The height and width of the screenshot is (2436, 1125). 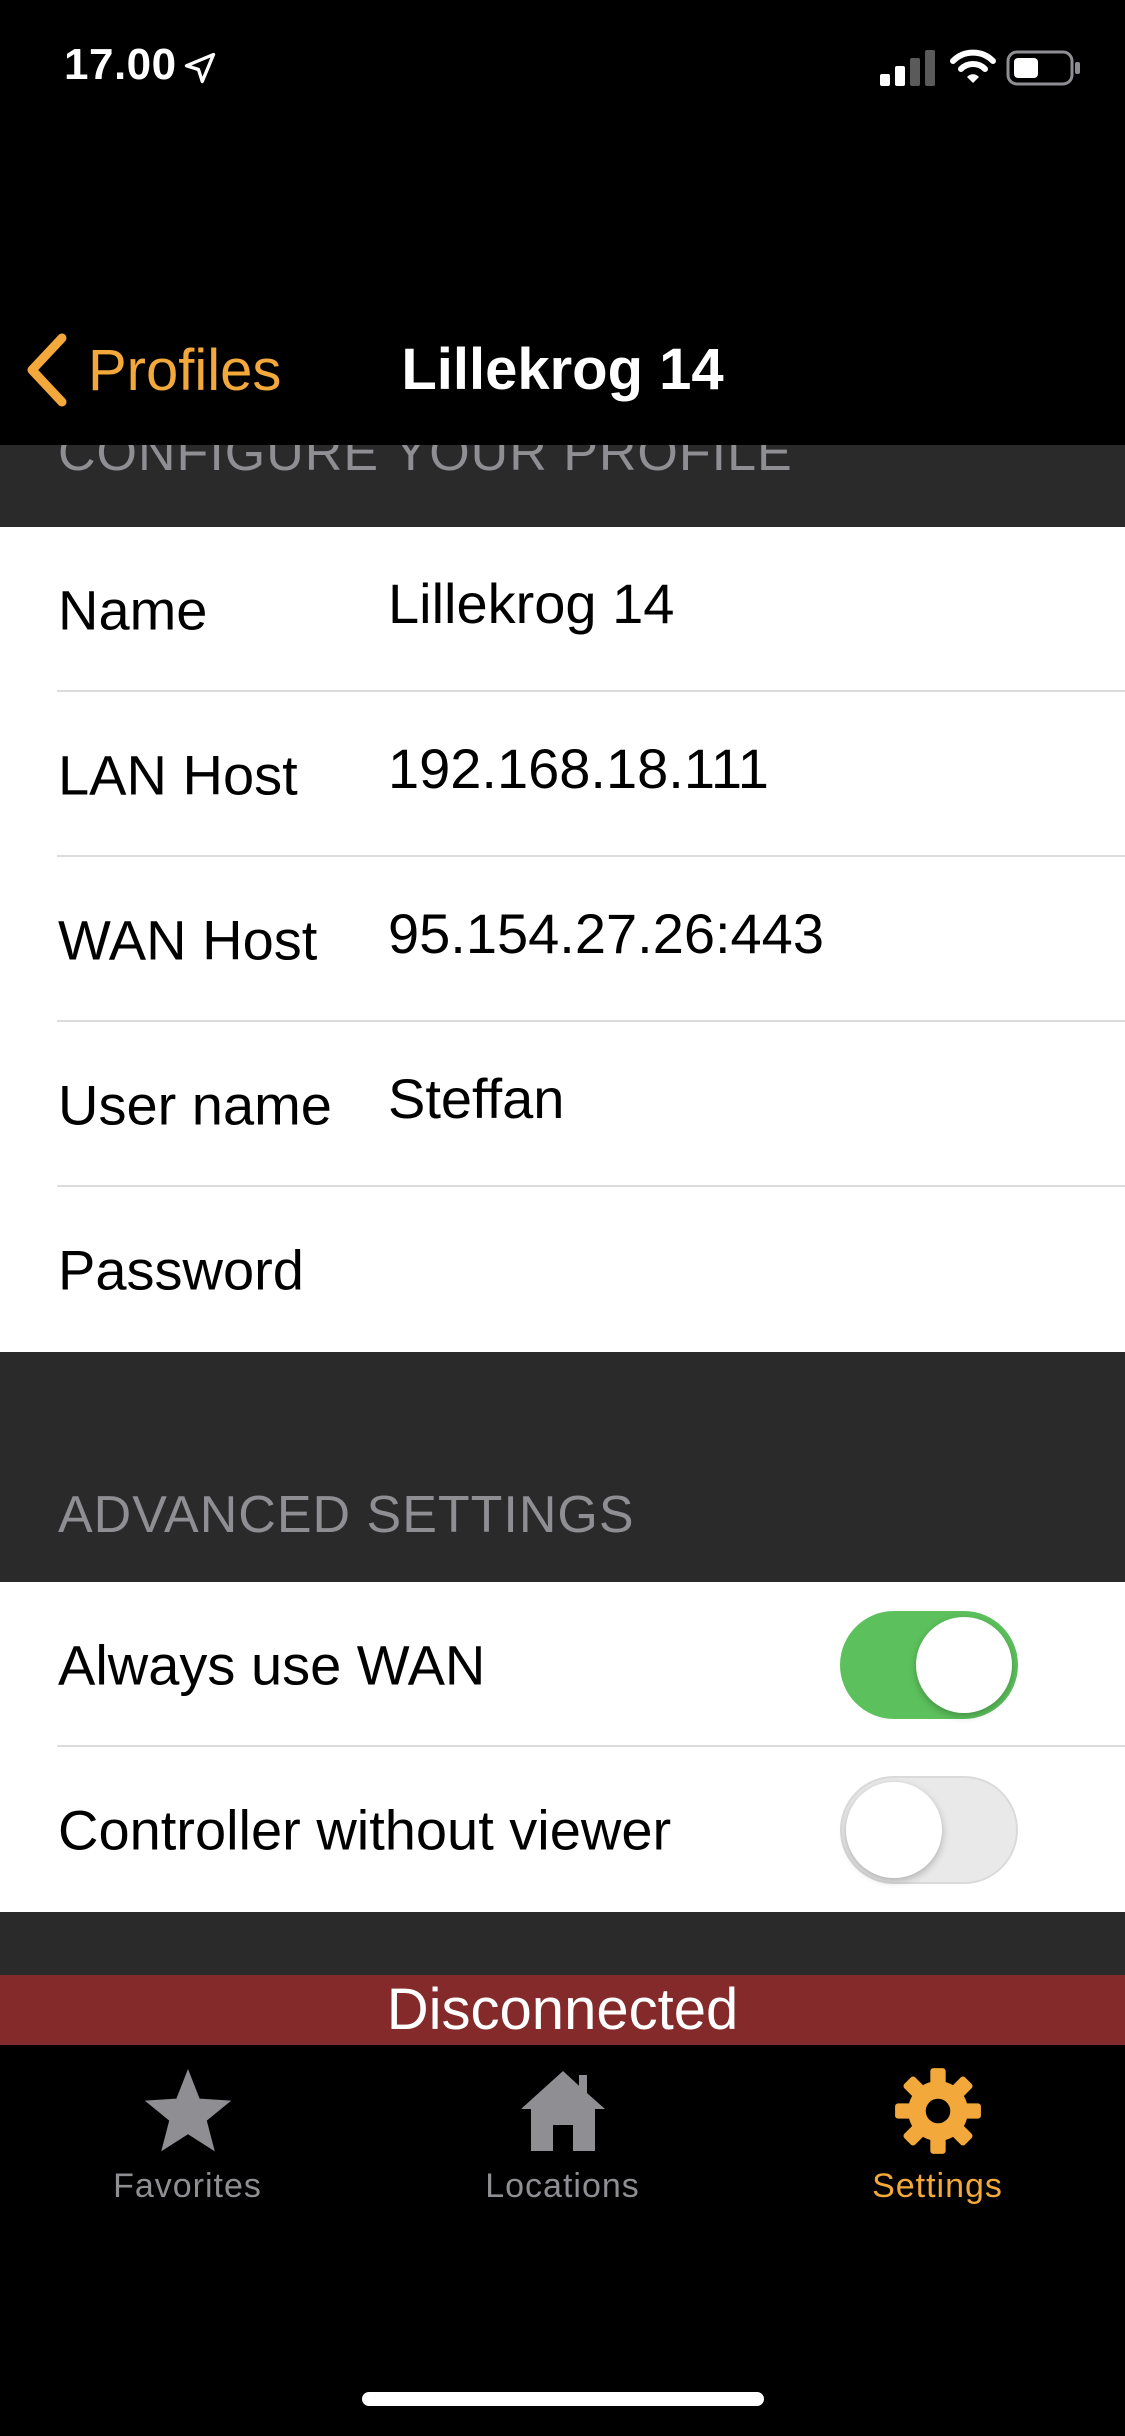 What do you see at coordinates (907, 68) in the screenshot?
I see `cellular-signal-icon` at bounding box center [907, 68].